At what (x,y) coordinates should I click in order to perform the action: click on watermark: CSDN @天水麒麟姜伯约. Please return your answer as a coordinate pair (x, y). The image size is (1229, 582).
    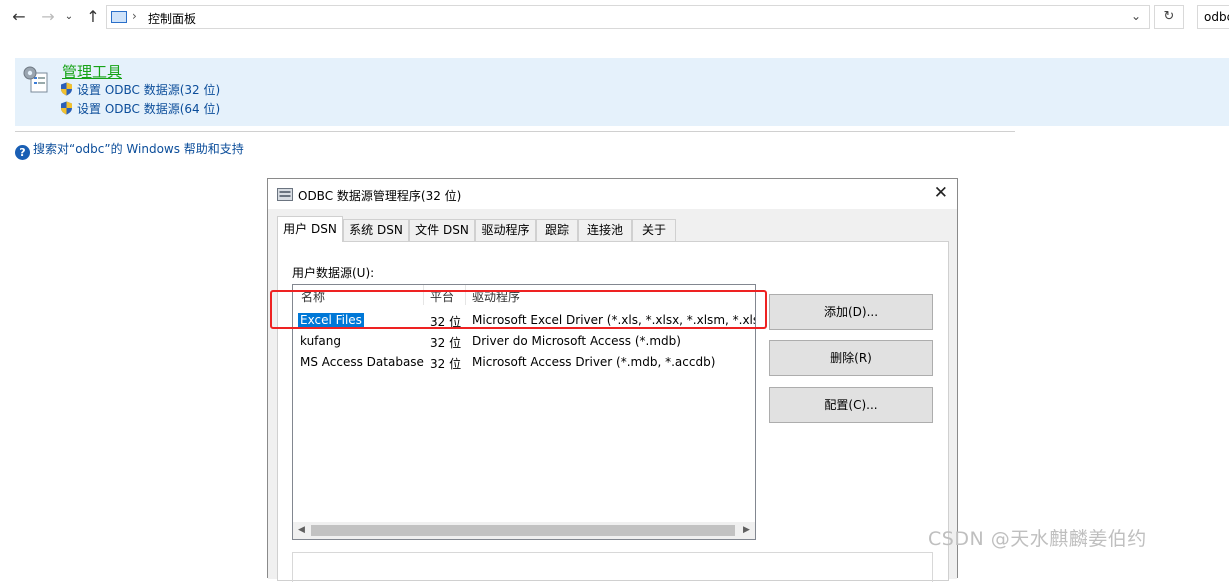
    Looking at the image, I should click on (1037, 539).